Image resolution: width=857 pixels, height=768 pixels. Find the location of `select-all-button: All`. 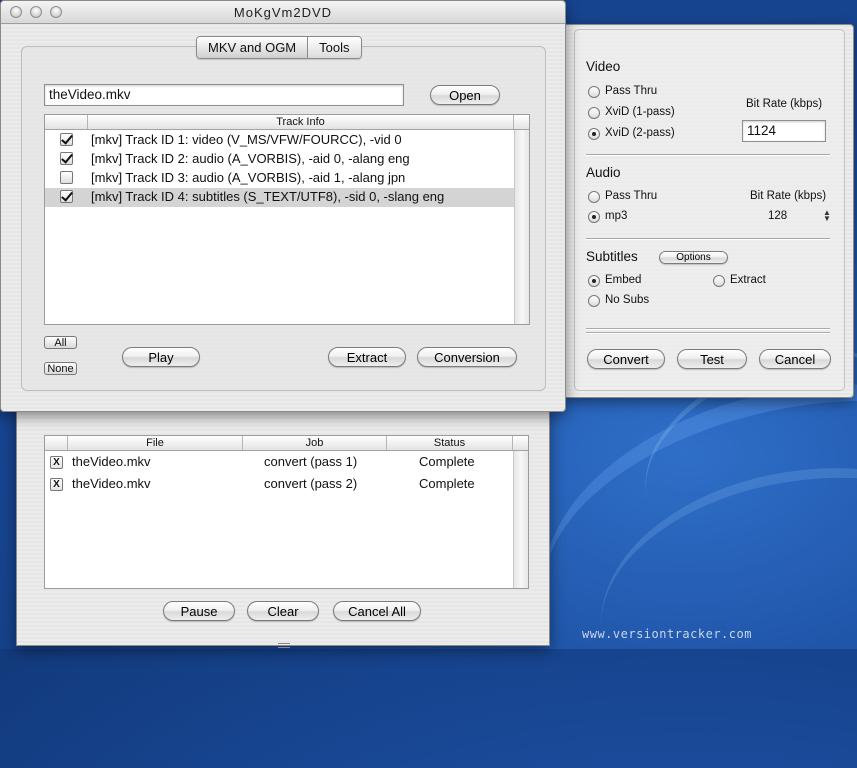

select-all-button: All is located at coordinates (60, 342).